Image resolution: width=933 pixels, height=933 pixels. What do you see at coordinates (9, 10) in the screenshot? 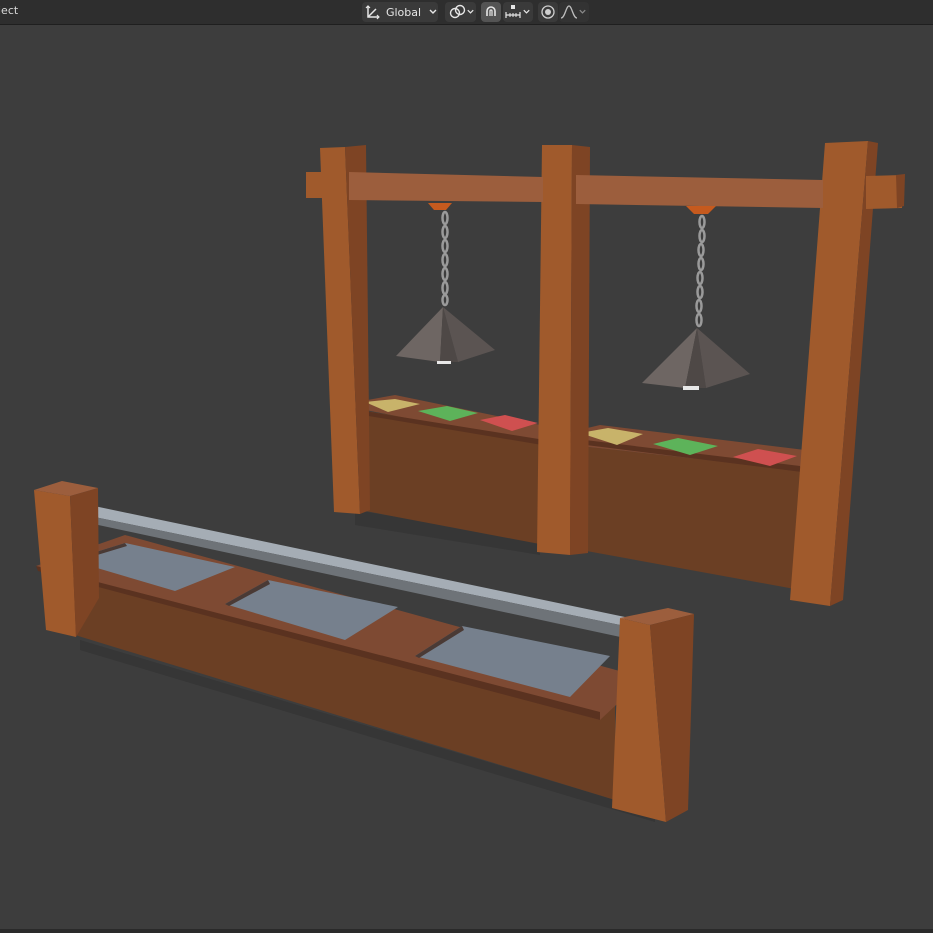
I see `object-menu: ject` at bounding box center [9, 10].